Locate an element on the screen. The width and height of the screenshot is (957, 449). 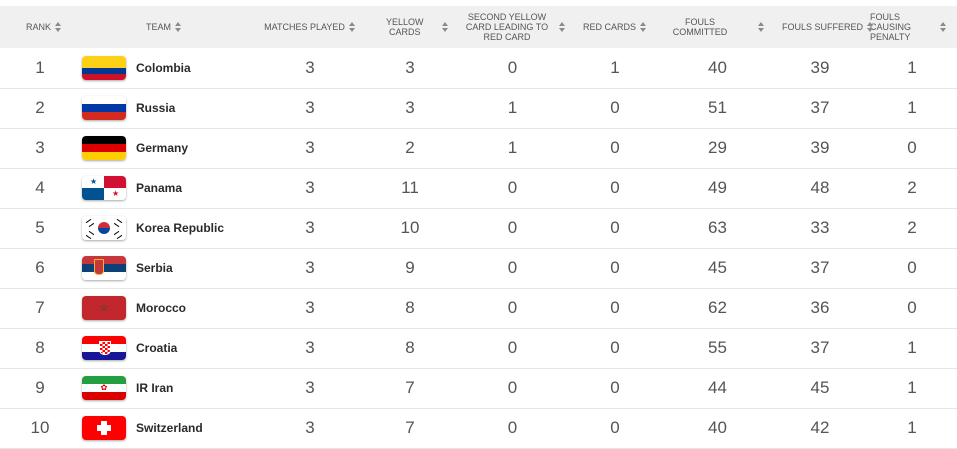
fouls-committed-cell: 44 is located at coordinates (717, 387).